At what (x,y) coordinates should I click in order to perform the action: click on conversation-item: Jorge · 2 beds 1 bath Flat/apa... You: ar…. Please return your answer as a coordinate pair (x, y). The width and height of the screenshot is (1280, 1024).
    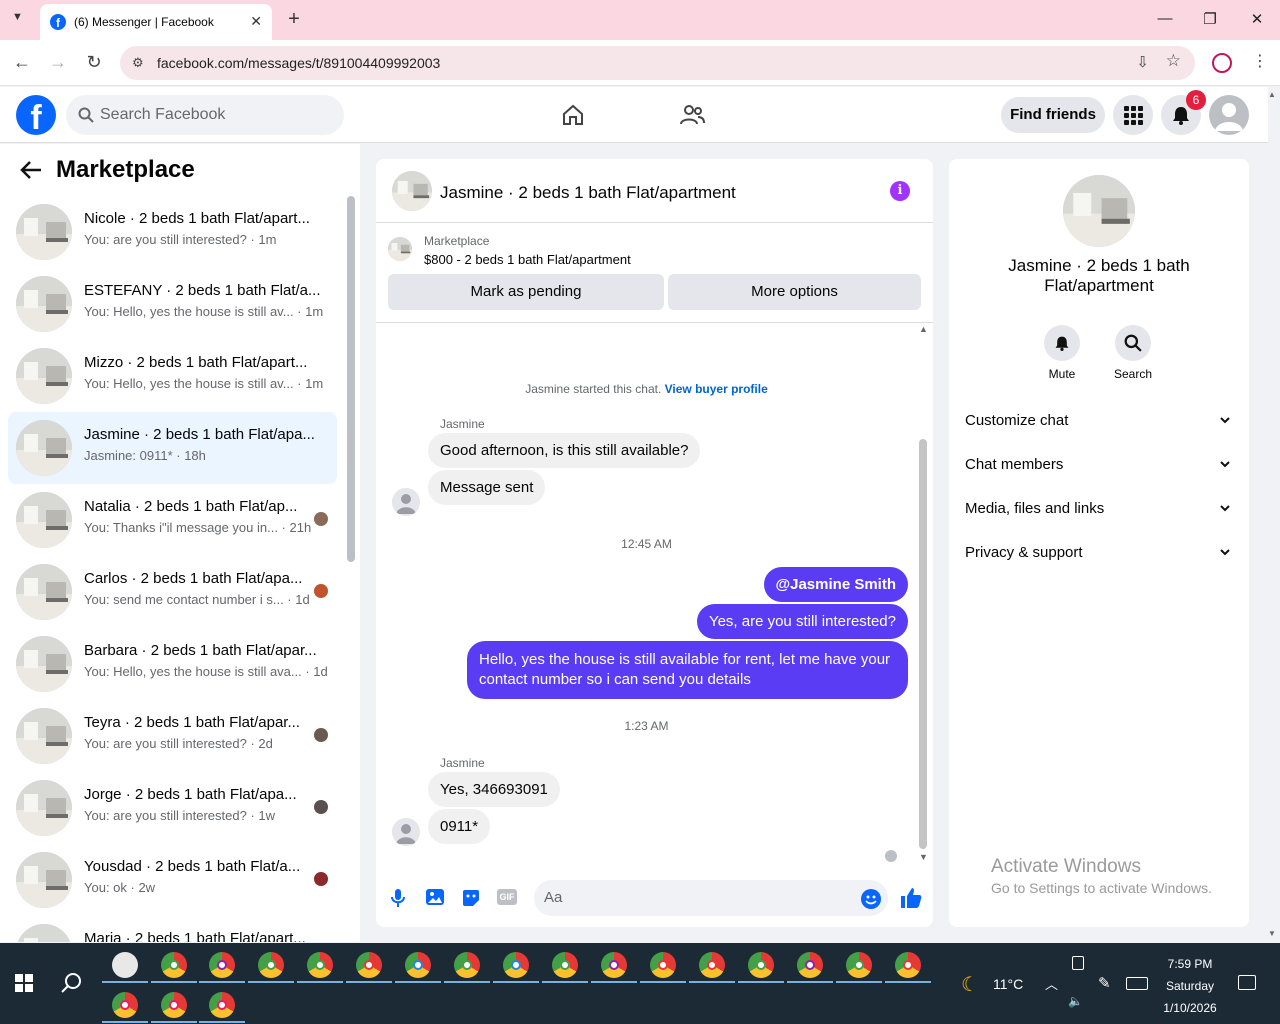
    Looking at the image, I should click on (172, 808).